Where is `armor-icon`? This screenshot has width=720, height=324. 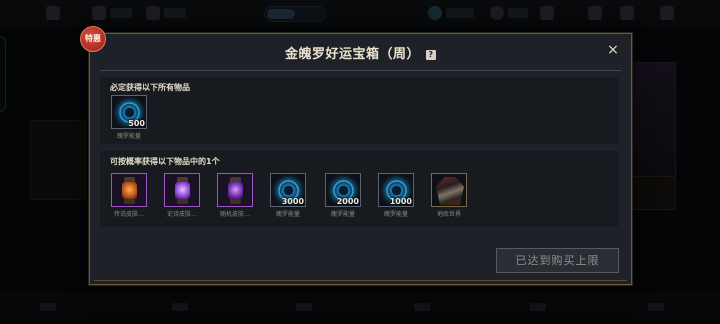
armor-icon is located at coordinates (450, 191).